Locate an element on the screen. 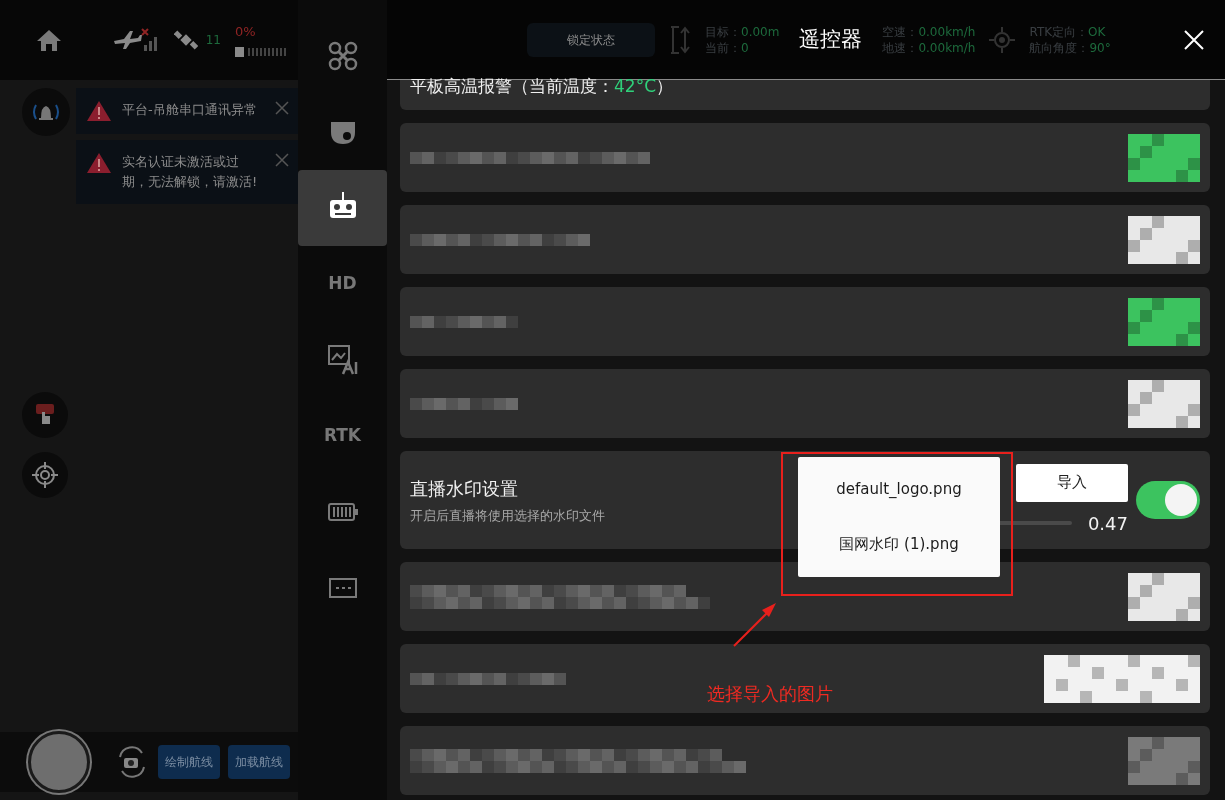 This screenshot has width=1225, height=800. satellite-count: 11 is located at coordinates (213, 40).